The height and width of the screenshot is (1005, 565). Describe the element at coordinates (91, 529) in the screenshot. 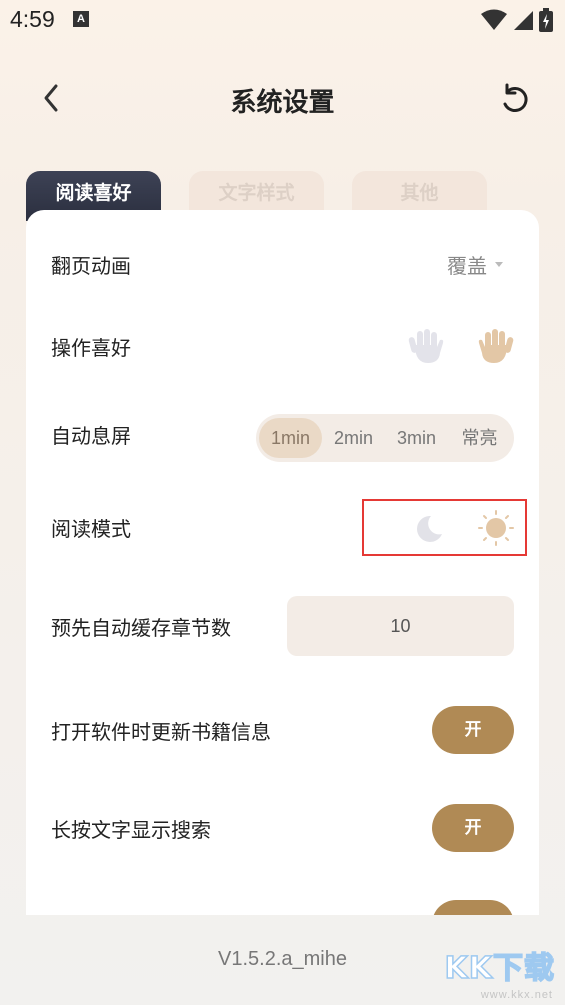

I see `reading-mode-label: 阅读模式` at that location.